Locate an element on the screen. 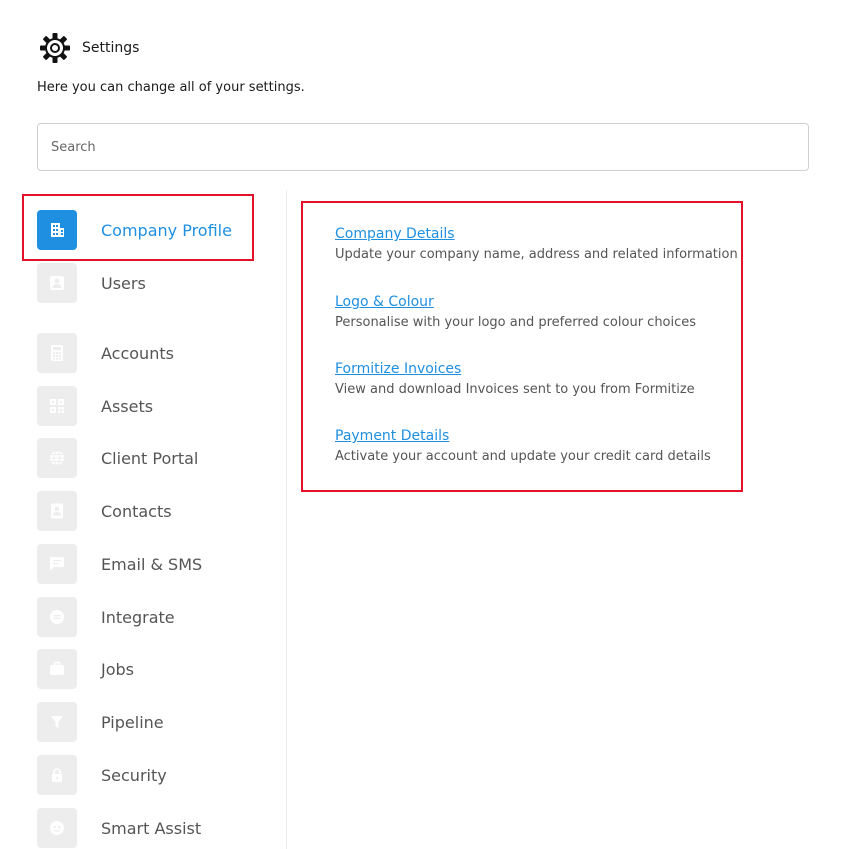 The width and height of the screenshot is (848, 849). gear-icon is located at coordinates (55, 48).